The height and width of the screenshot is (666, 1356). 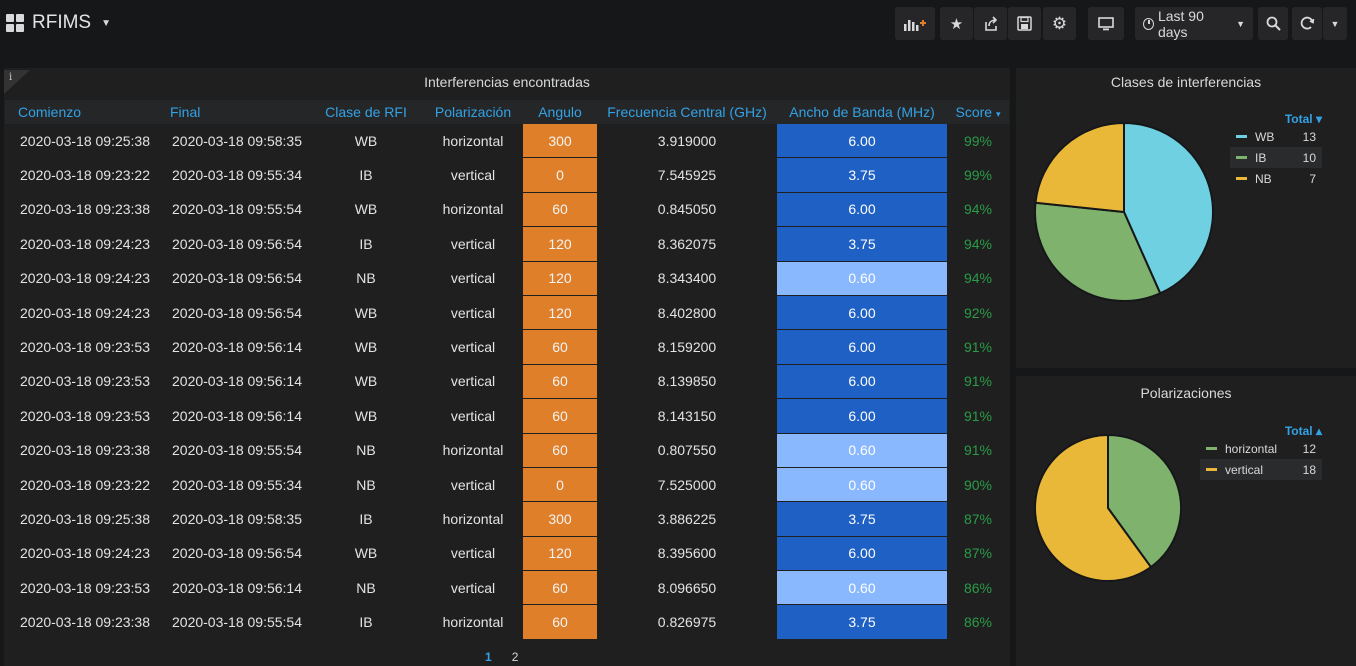 What do you see at coordinates (1261, 157) in the screenshot?
I see `legend-label: IB` at bounding box center [1261, 157].